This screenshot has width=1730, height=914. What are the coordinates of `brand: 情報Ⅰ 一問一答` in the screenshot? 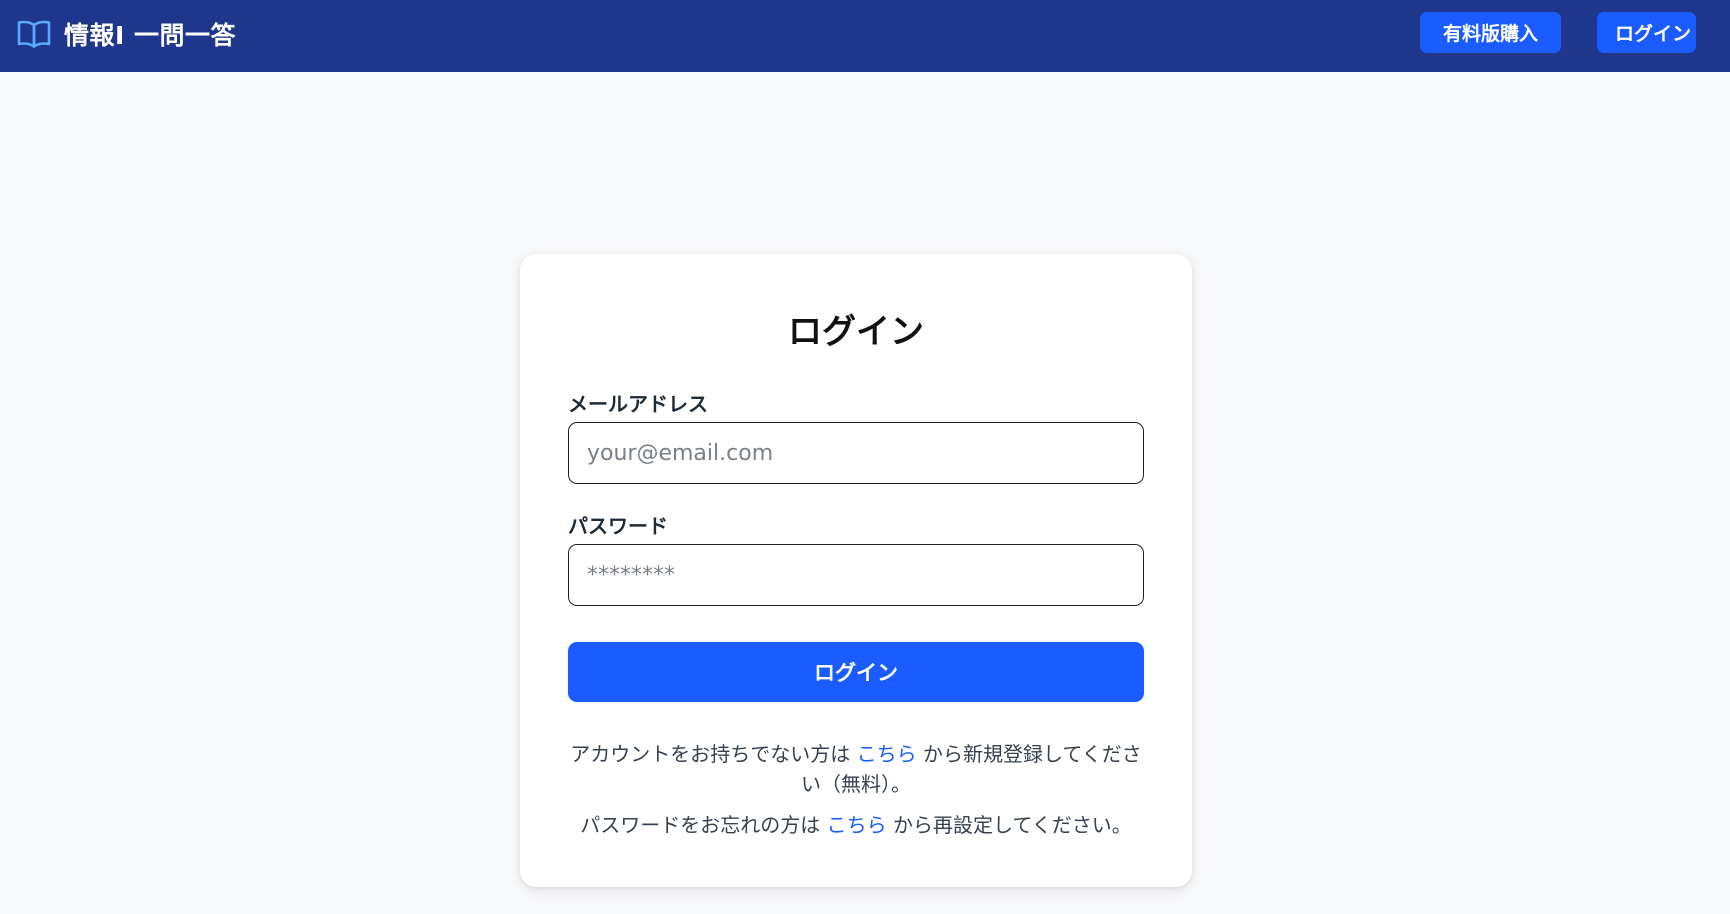 It's located at (126, 34).